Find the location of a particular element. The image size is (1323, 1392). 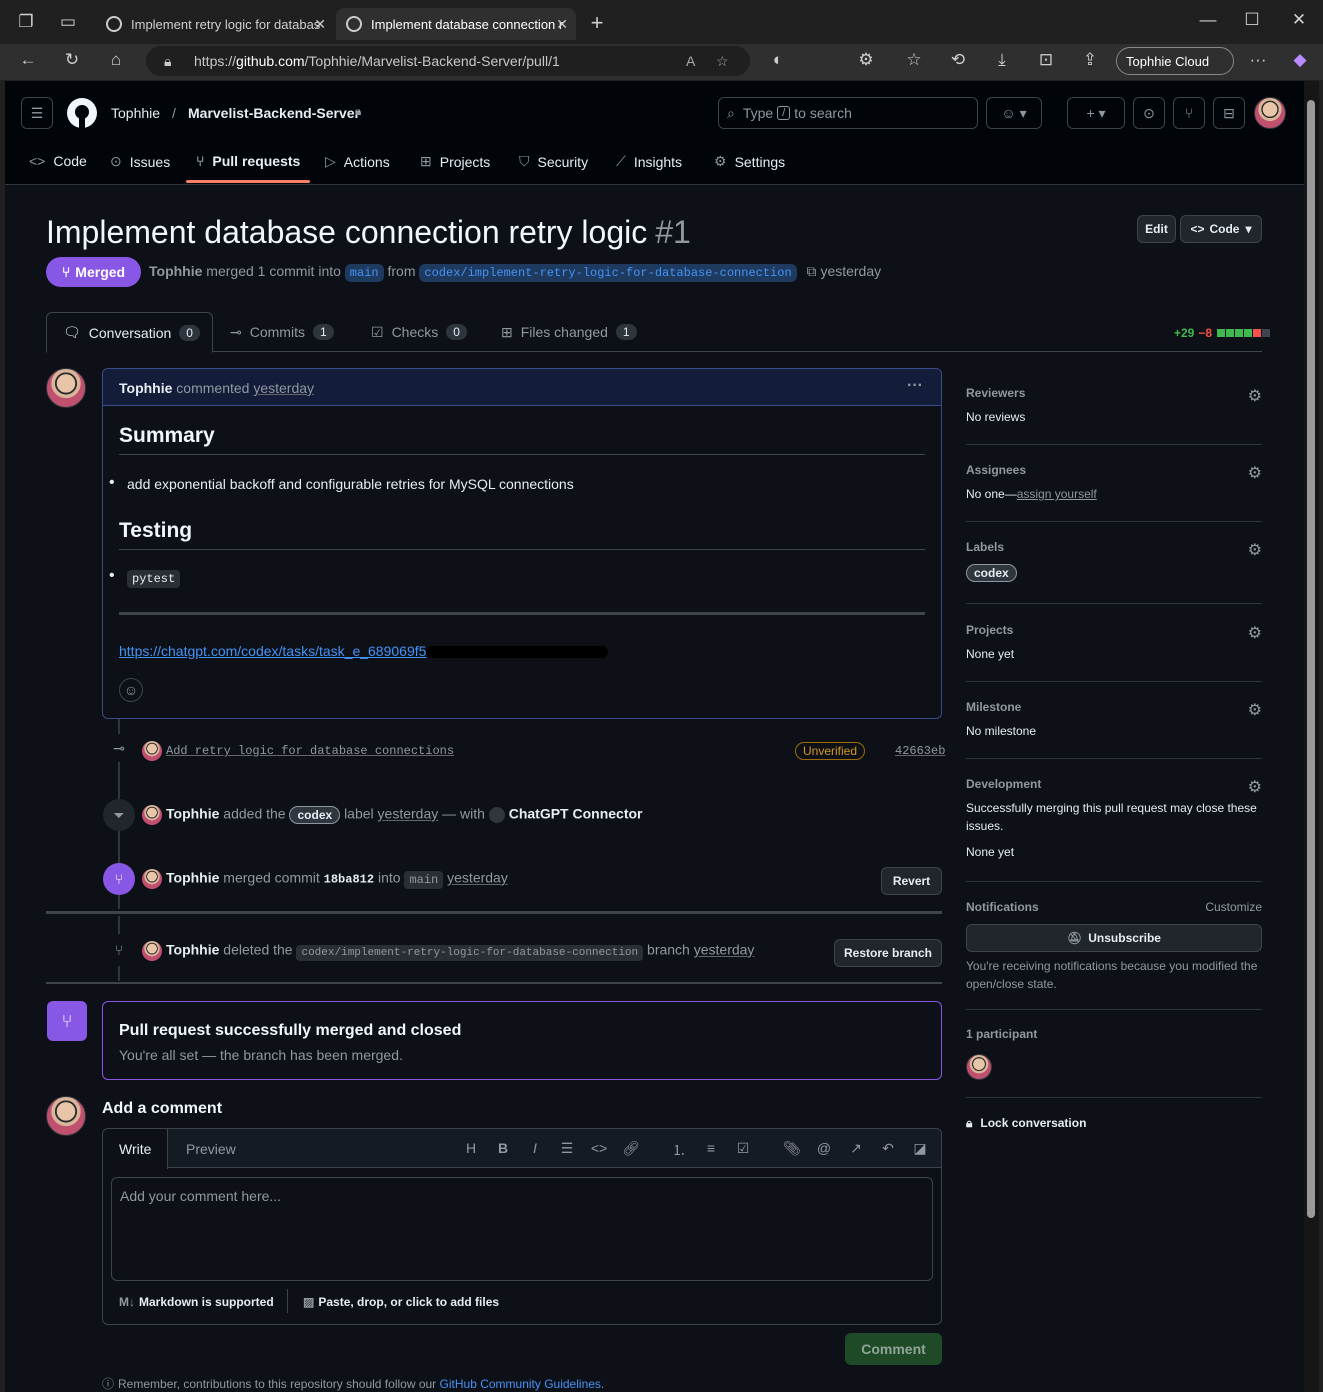

tab-preview: Preview is located at coordinates (211, 1148).